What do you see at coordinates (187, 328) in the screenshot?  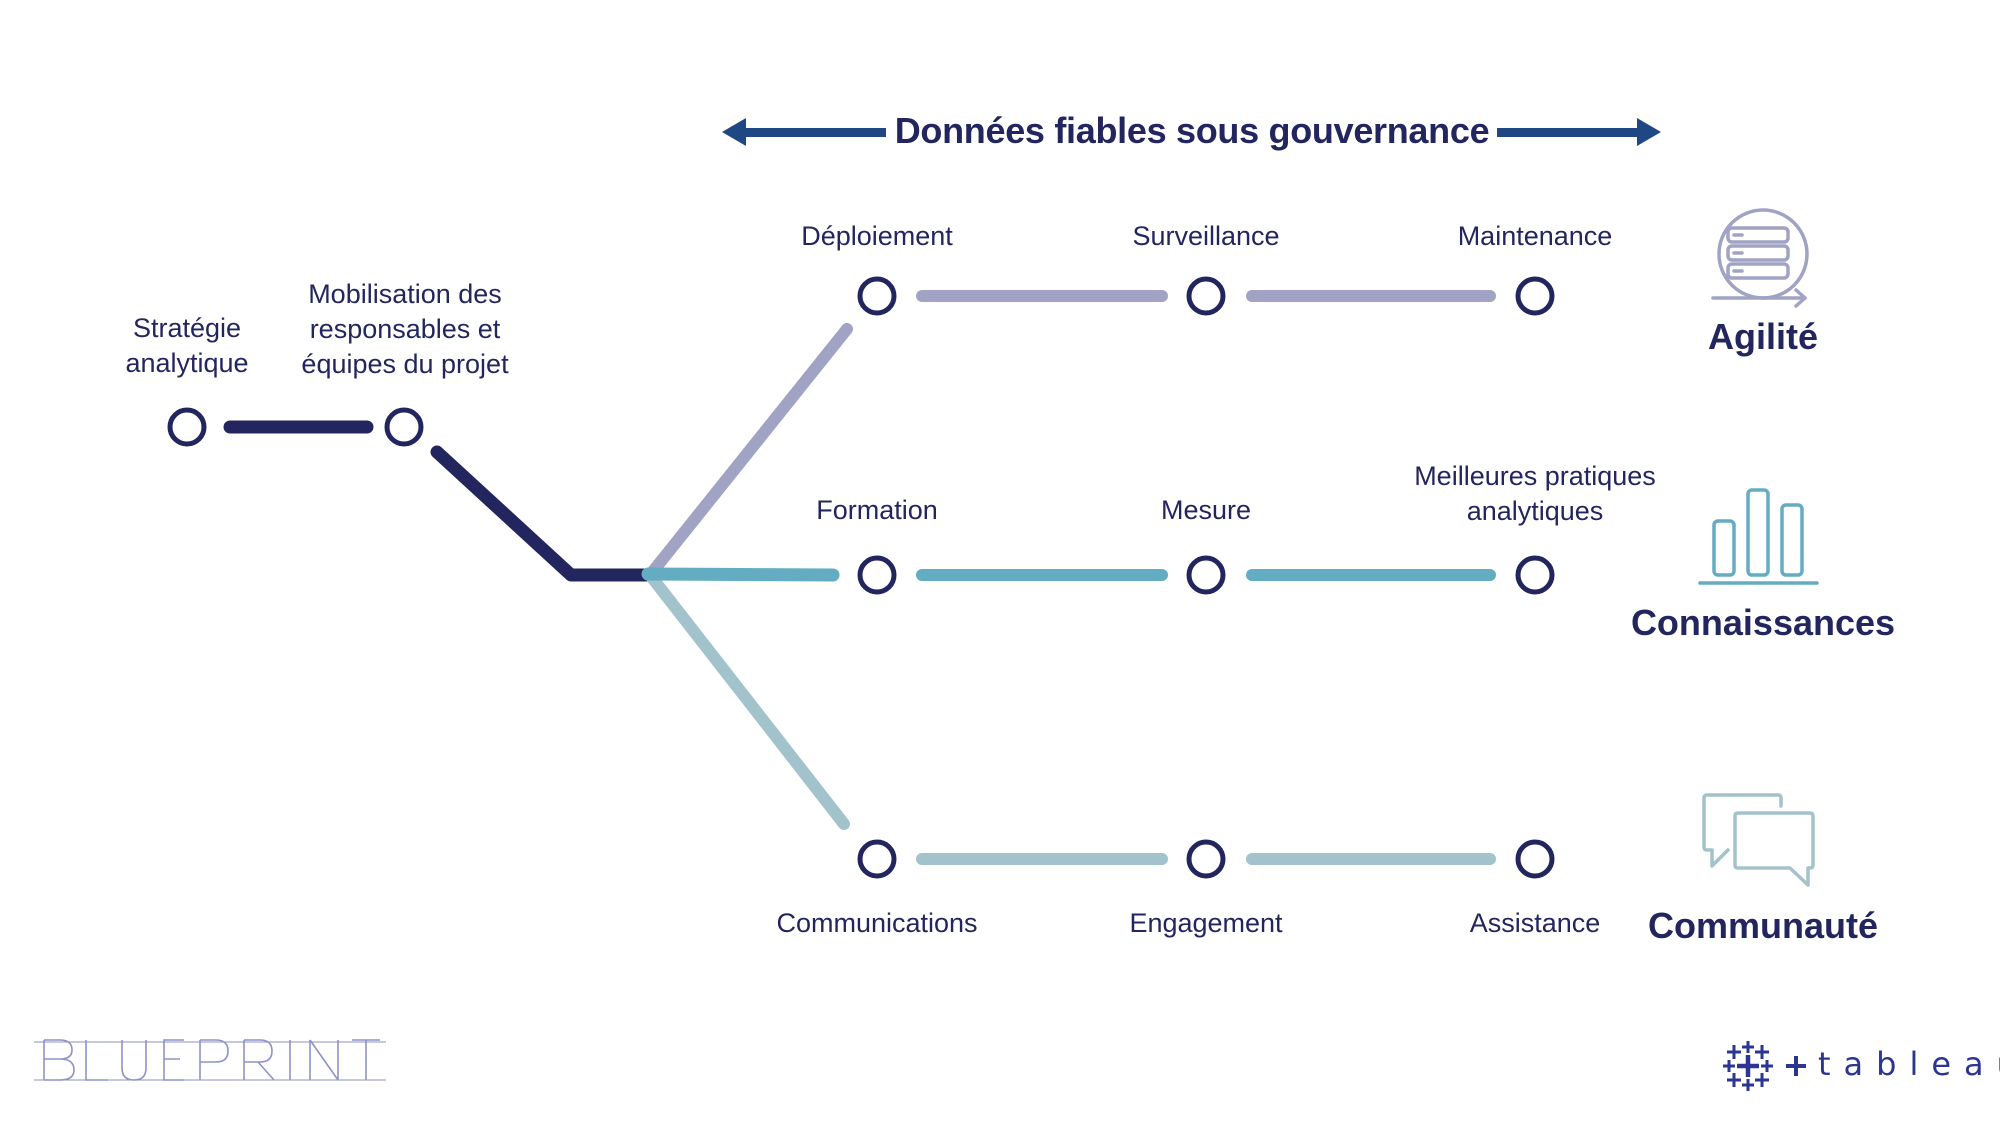 I see `label-line: Stratégie` at bounding box center [187, 328].